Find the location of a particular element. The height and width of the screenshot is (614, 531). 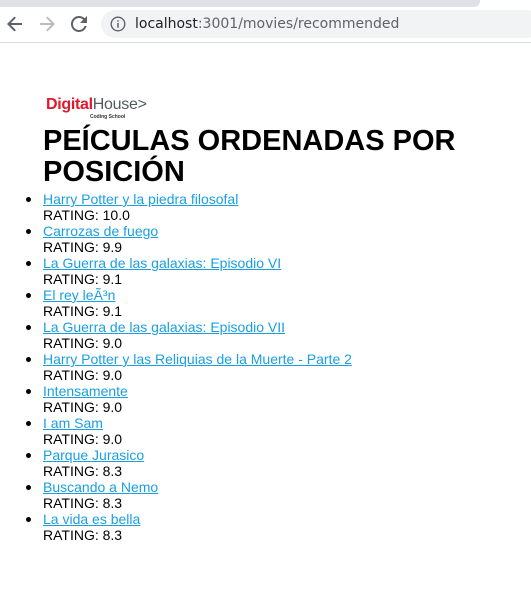

movie-title-link: Carrozas de fuego is located at coordinates (197, 231).